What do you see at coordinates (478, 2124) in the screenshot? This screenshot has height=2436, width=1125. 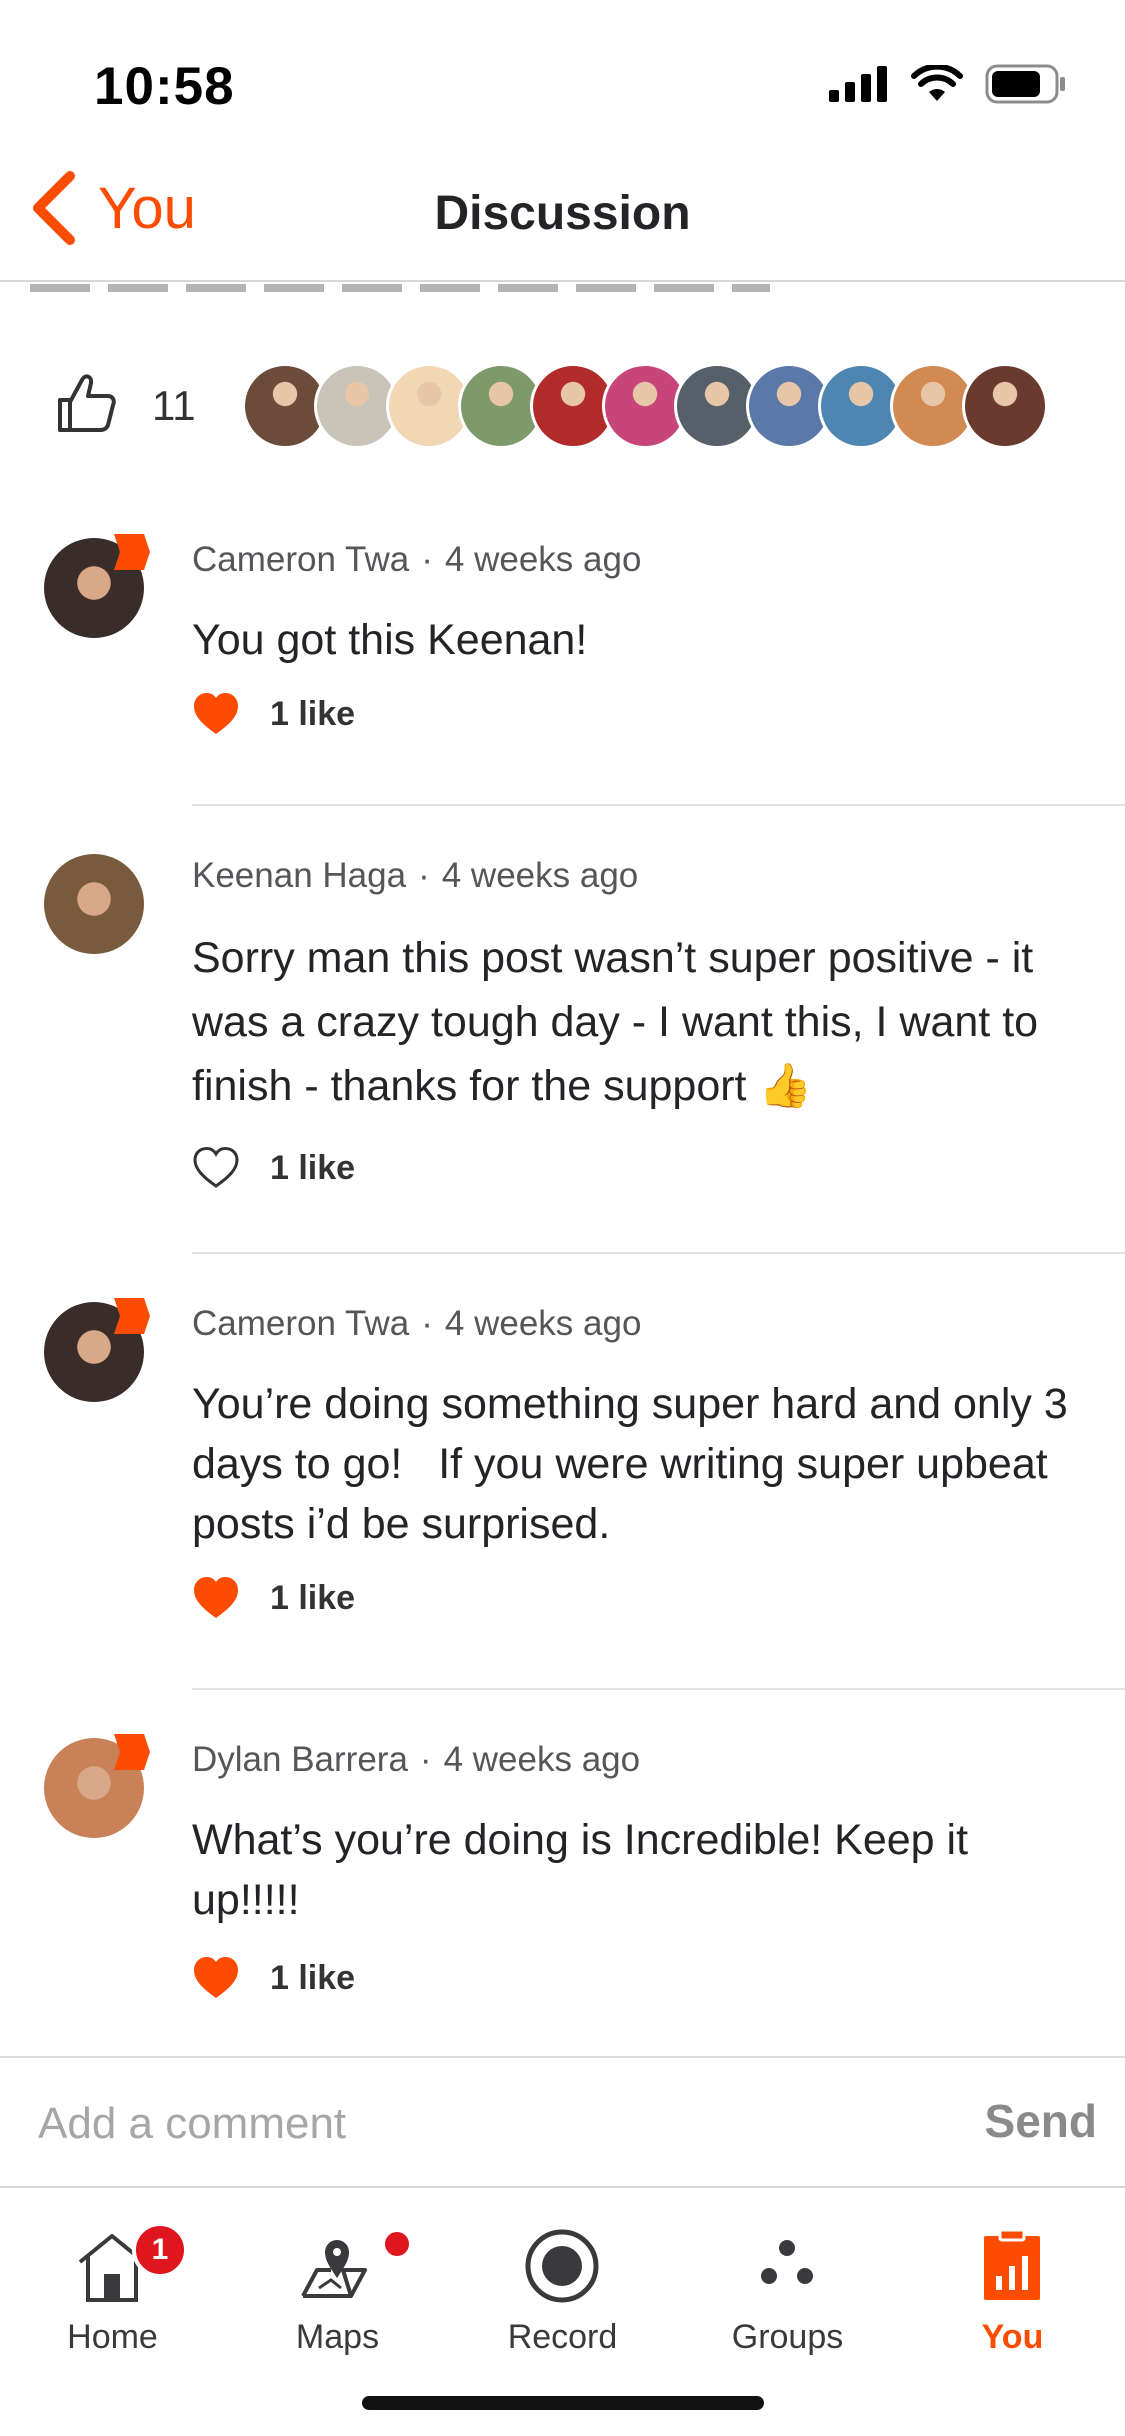 I see `comment-input` at bounding box center [478, 2124].